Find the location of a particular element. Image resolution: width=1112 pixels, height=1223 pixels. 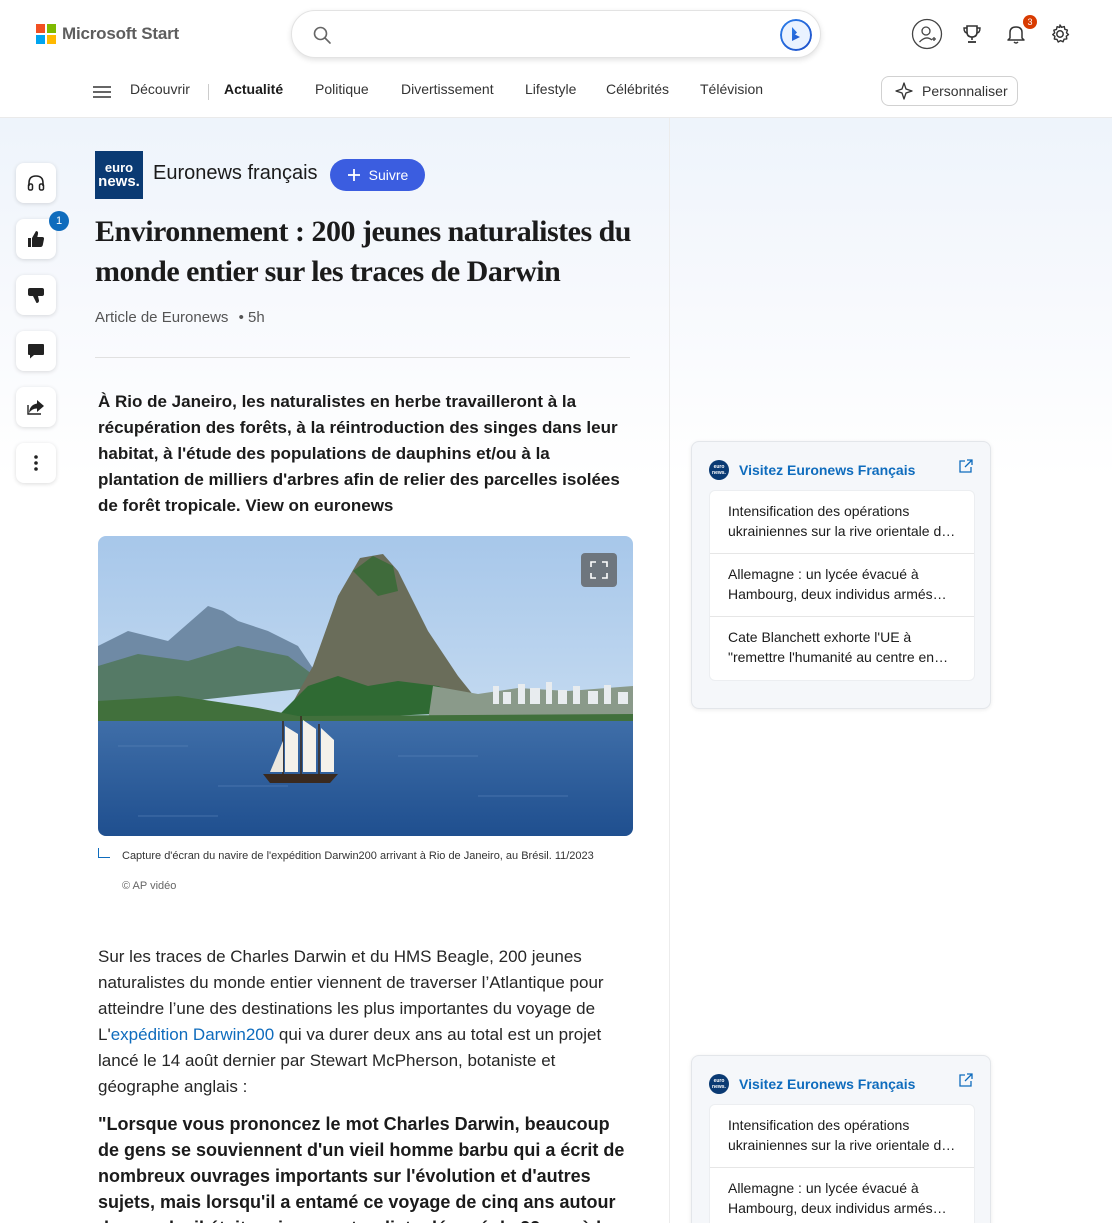

sparkle-star-icon is located at coordinates (904, 91).